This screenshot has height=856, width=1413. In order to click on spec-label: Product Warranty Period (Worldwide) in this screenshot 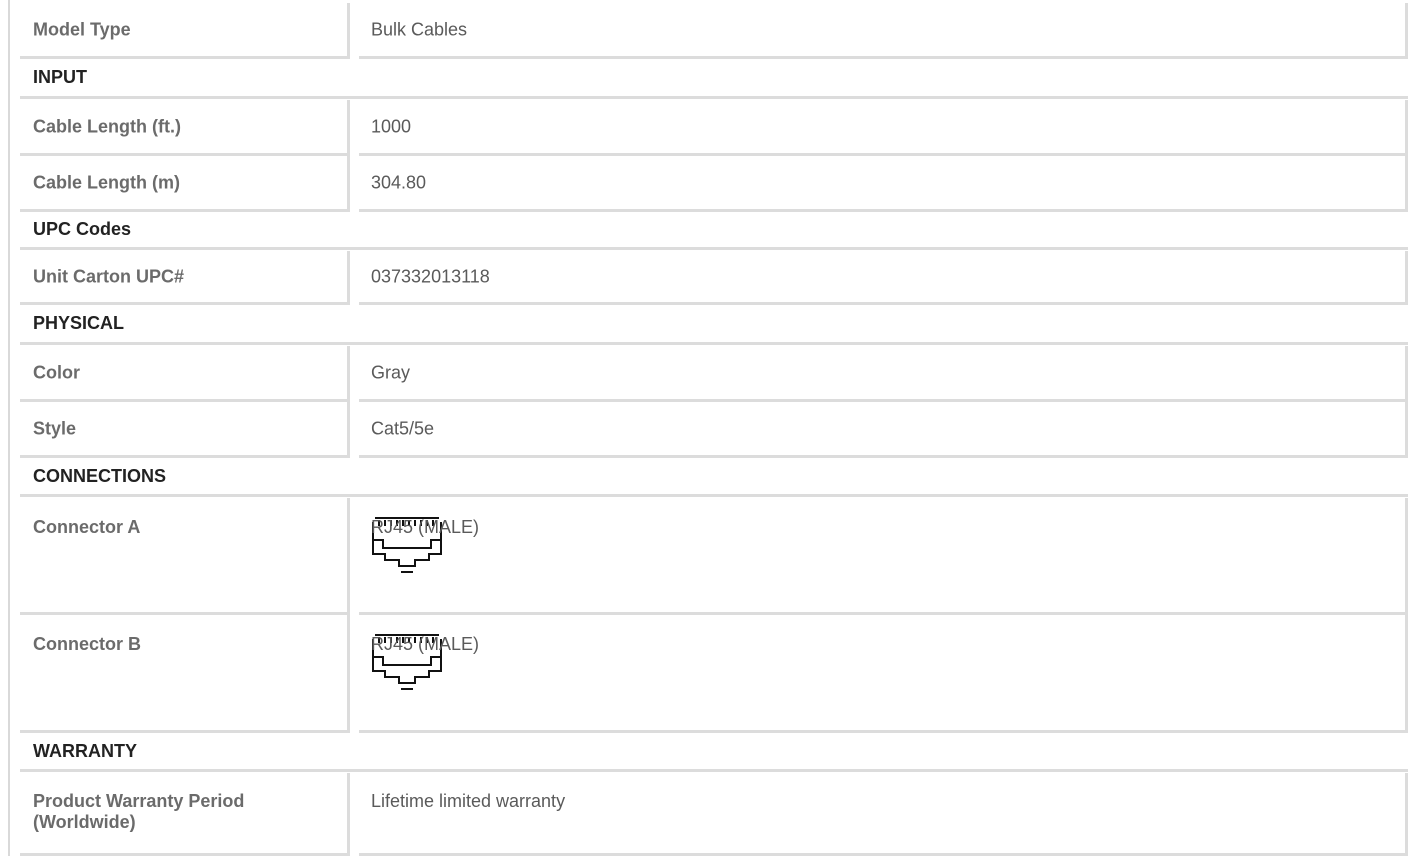, I will do `click(138, 812)`.